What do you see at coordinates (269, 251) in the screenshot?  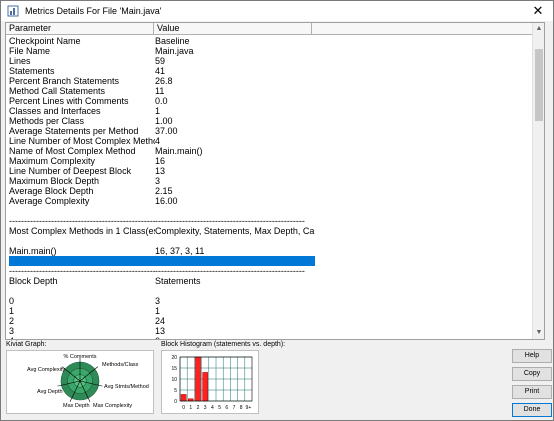 I see `table-row: Main.main() 16, 37, 3, 11` at bounding box center [269, 251].